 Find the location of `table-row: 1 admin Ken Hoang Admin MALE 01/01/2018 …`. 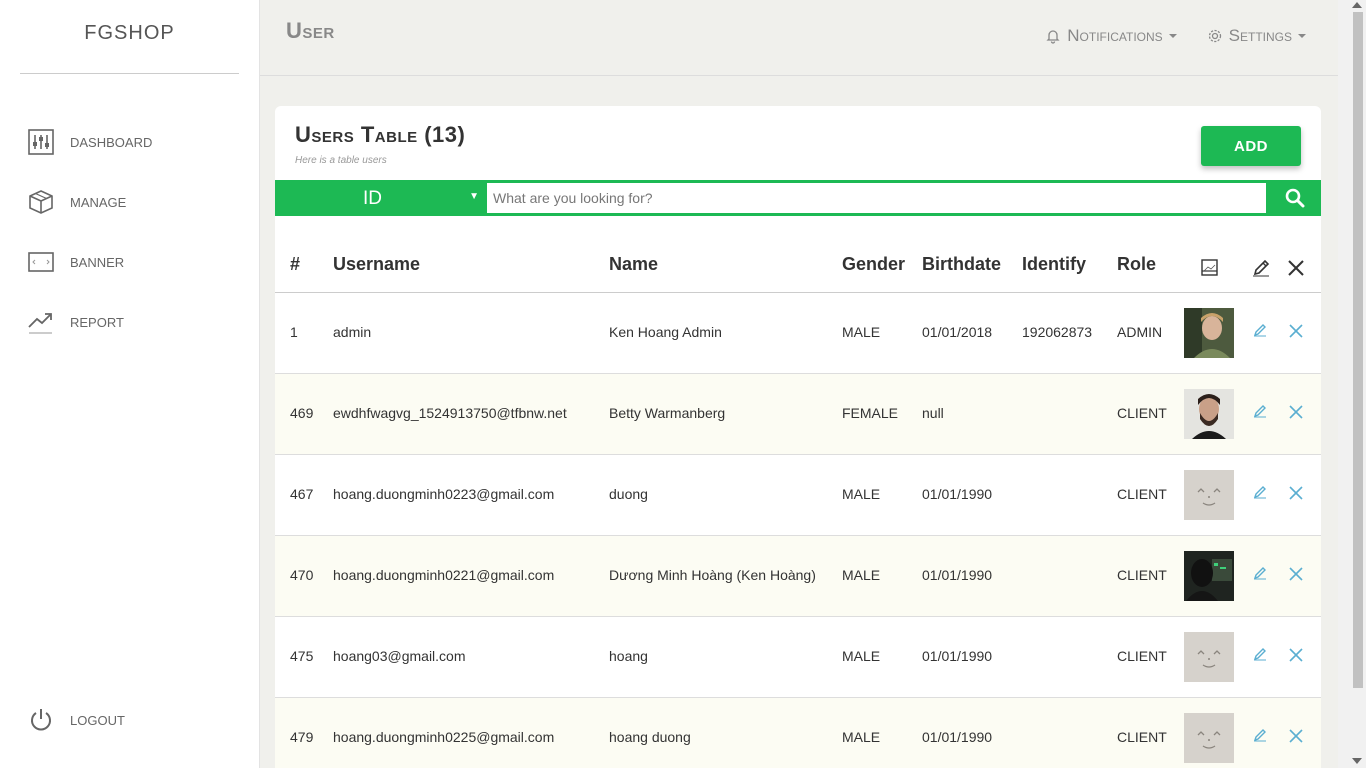

table-row: 1 admin Ken Hoang Admin MALE 01/01/2018 … is located at coordinates (798, 333).